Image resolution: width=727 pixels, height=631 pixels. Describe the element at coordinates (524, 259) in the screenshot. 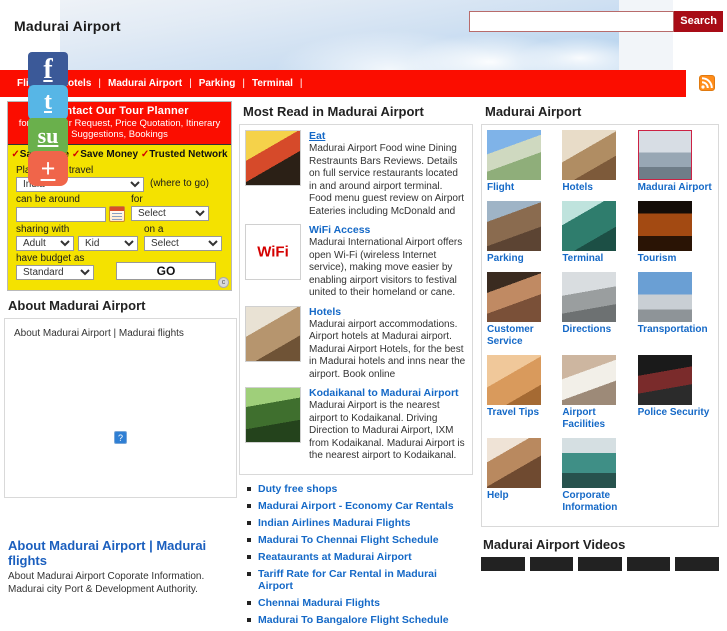

I see `category-label-link: Parking` at that location.